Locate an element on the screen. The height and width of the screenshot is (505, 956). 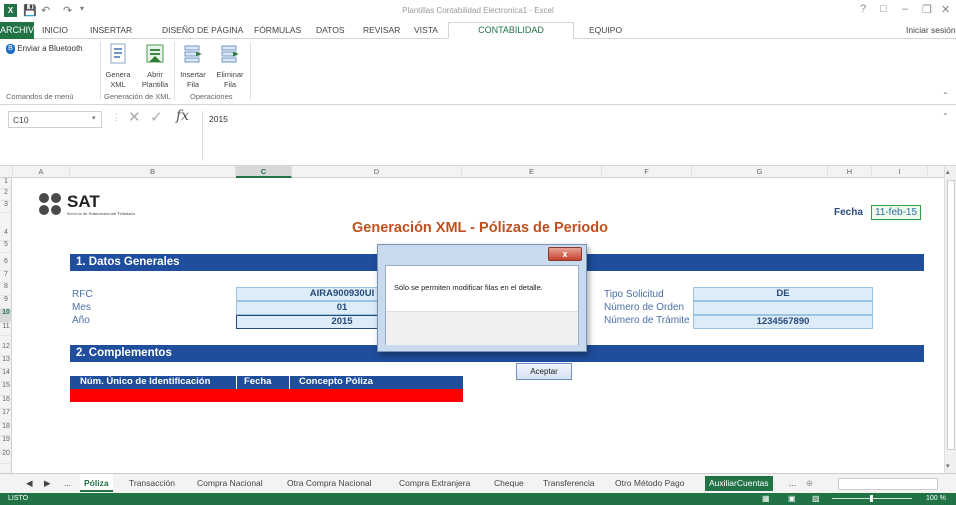
row-header: 15 is located at coordinates (6, 389).